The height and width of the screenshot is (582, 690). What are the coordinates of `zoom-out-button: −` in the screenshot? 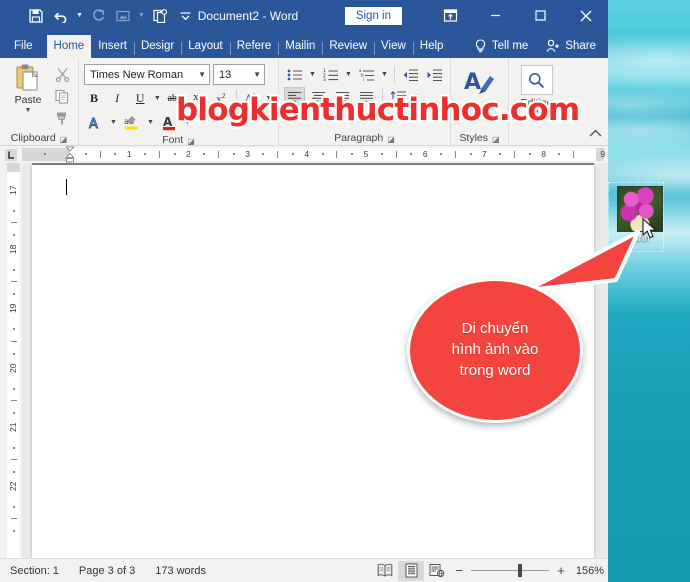 It's located at (459, 570).